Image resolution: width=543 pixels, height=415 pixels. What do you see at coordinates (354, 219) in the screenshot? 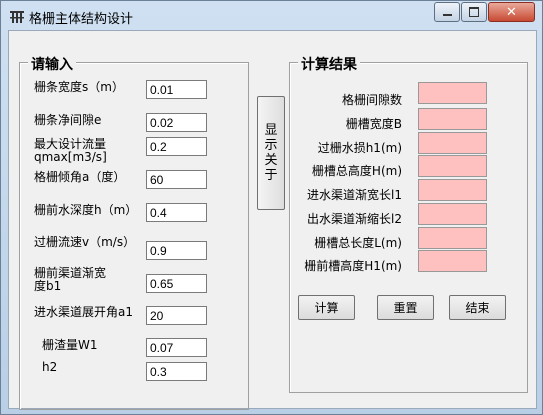
I see `result-label-outlet-length: 出水渠道渐缩长l2` at bounding box center [354, 219].